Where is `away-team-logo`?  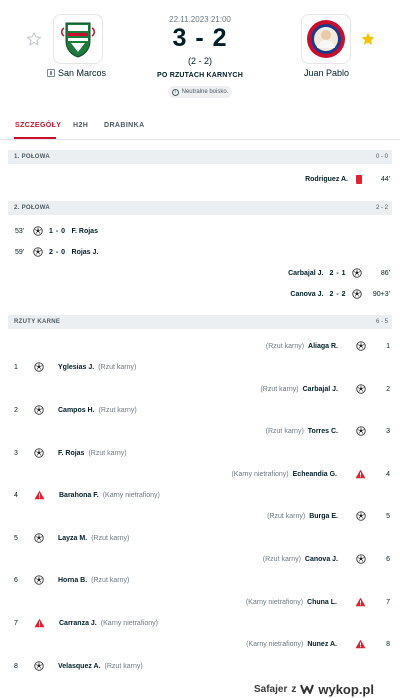
away-team-logo is located at coordinates (326, 39).